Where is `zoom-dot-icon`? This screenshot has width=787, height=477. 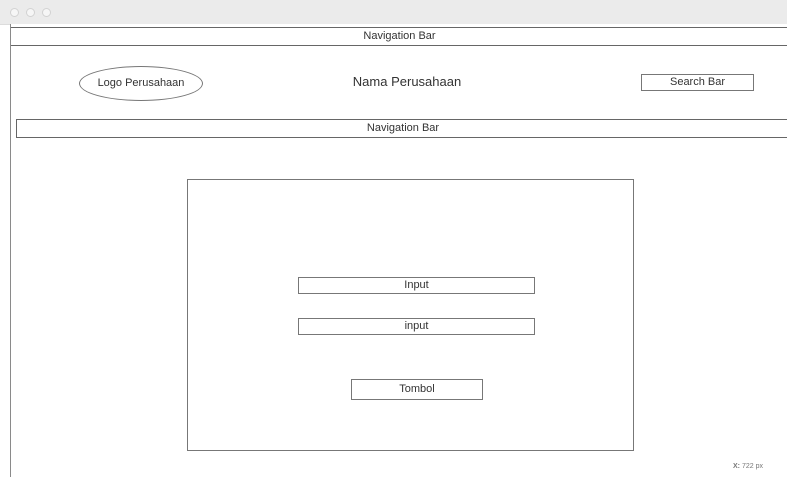
zoom-dot-icon is located at coordinates (46, 12).